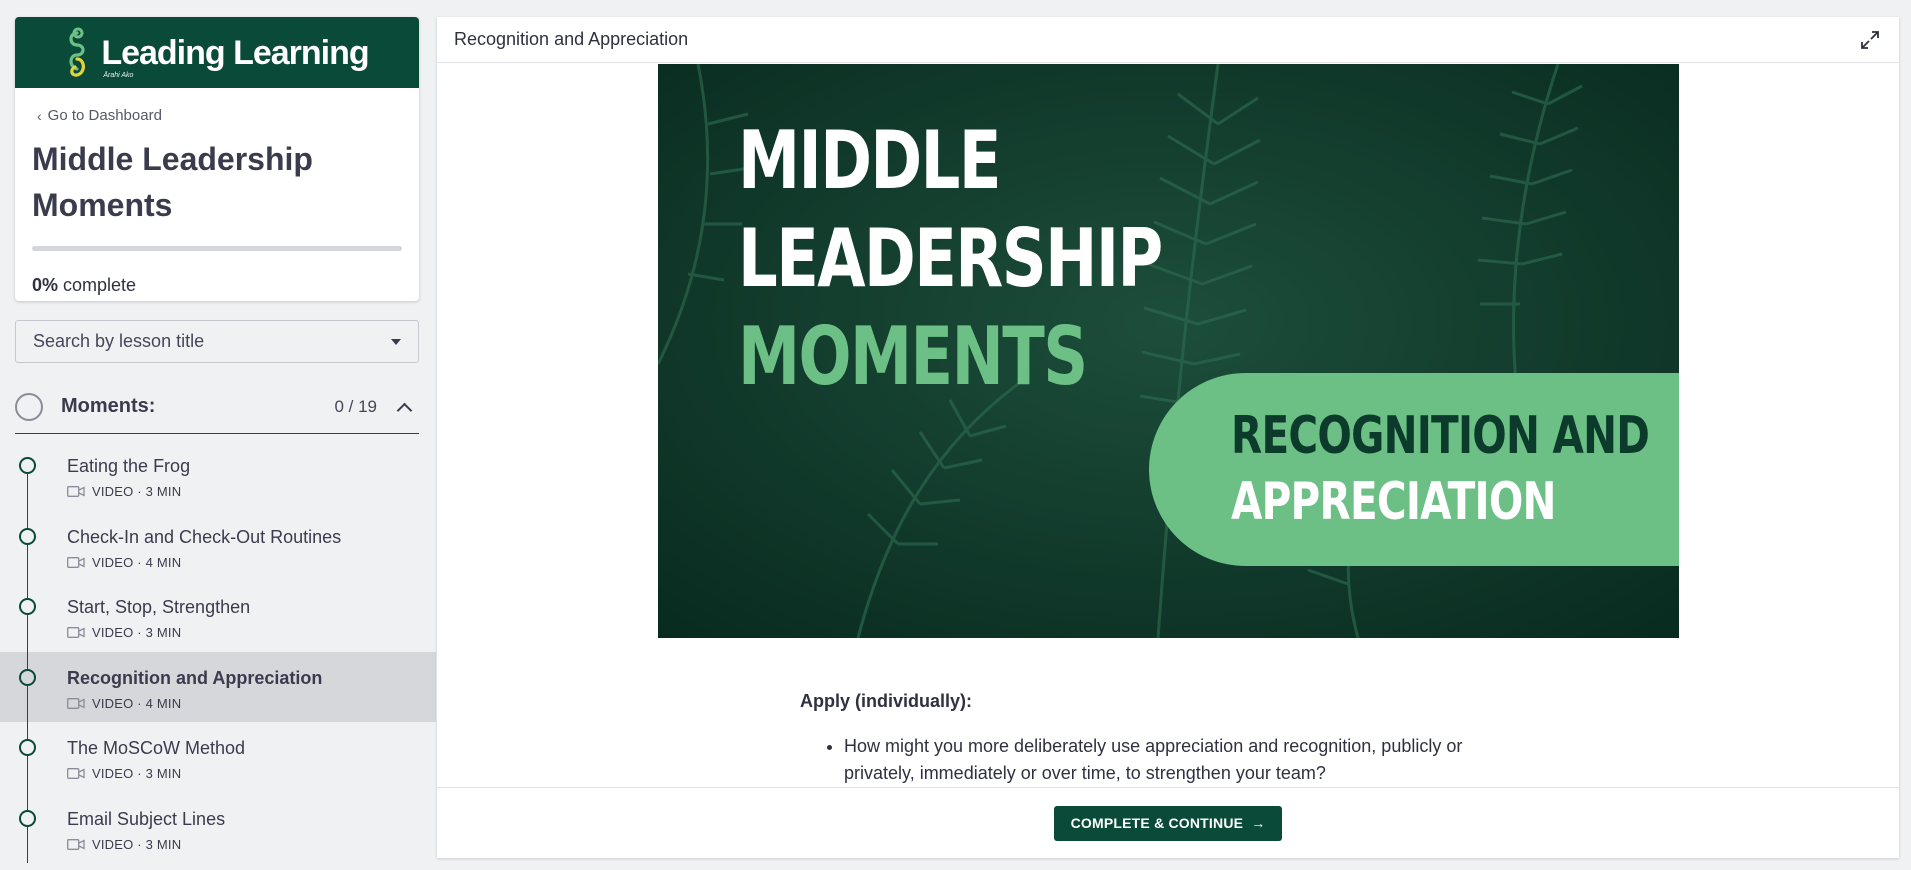  Describe the element at coordinates (1440, 436) in the screenshot. I see `hero-topic-line-1: RECOGNITION AND` at that location.